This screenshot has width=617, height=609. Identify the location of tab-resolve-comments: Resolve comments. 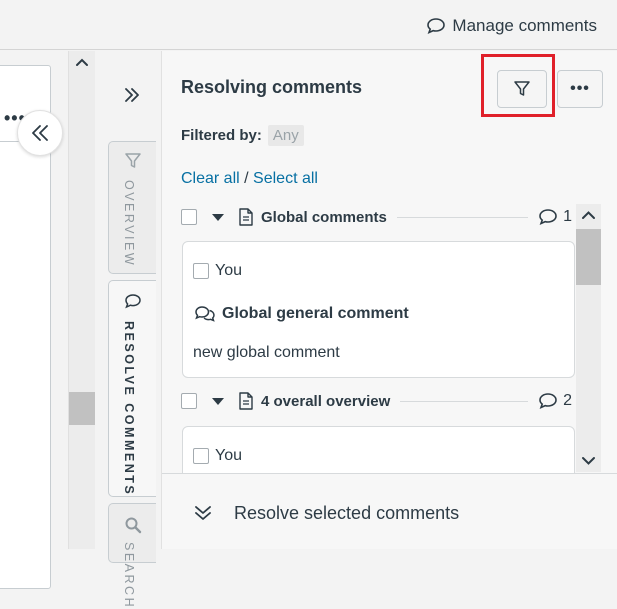
(132, 388).